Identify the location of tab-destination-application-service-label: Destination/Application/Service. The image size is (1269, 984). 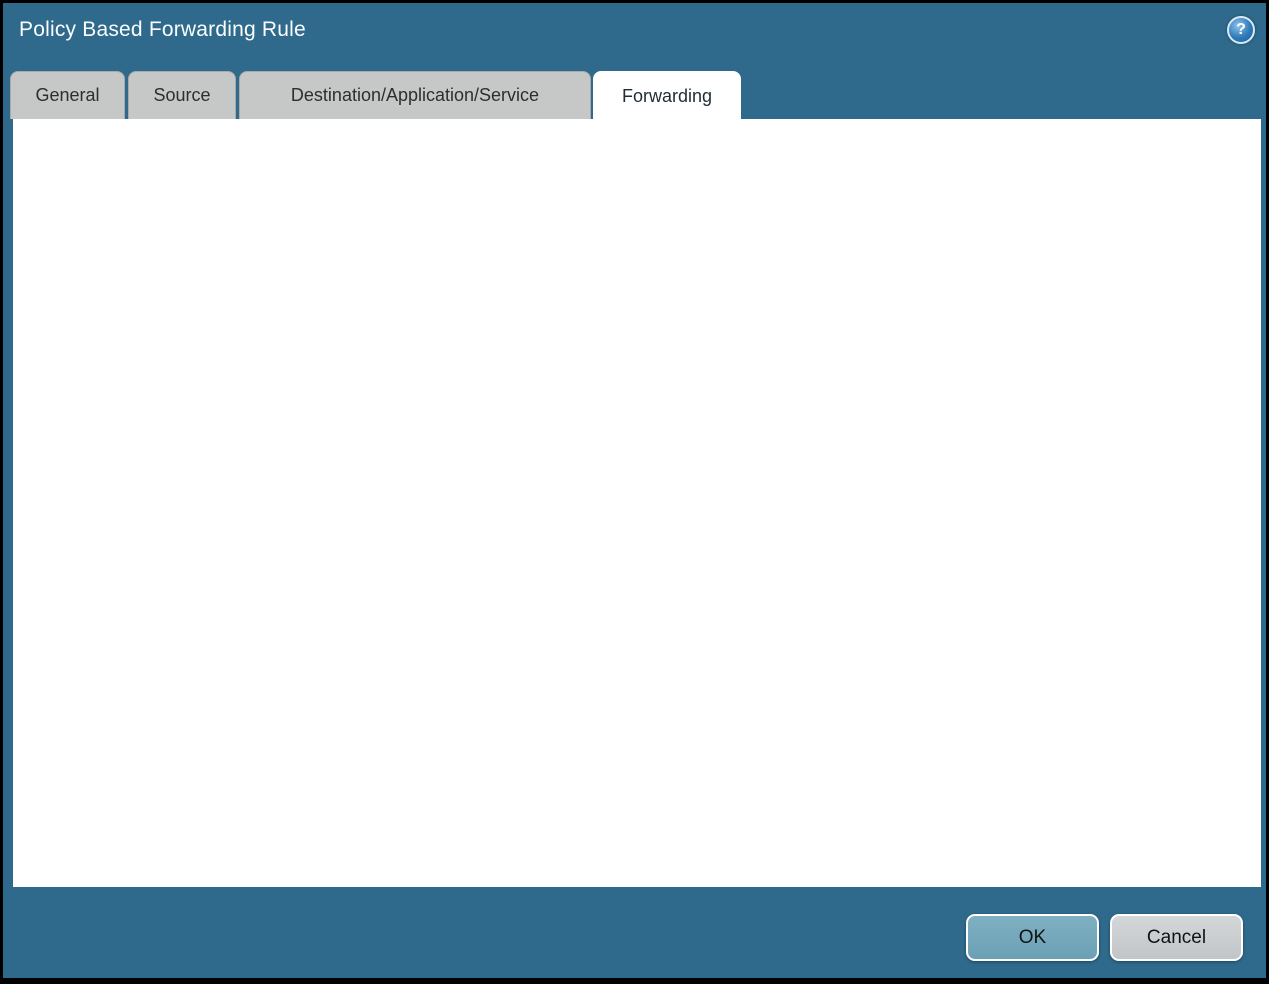
(415, 95).